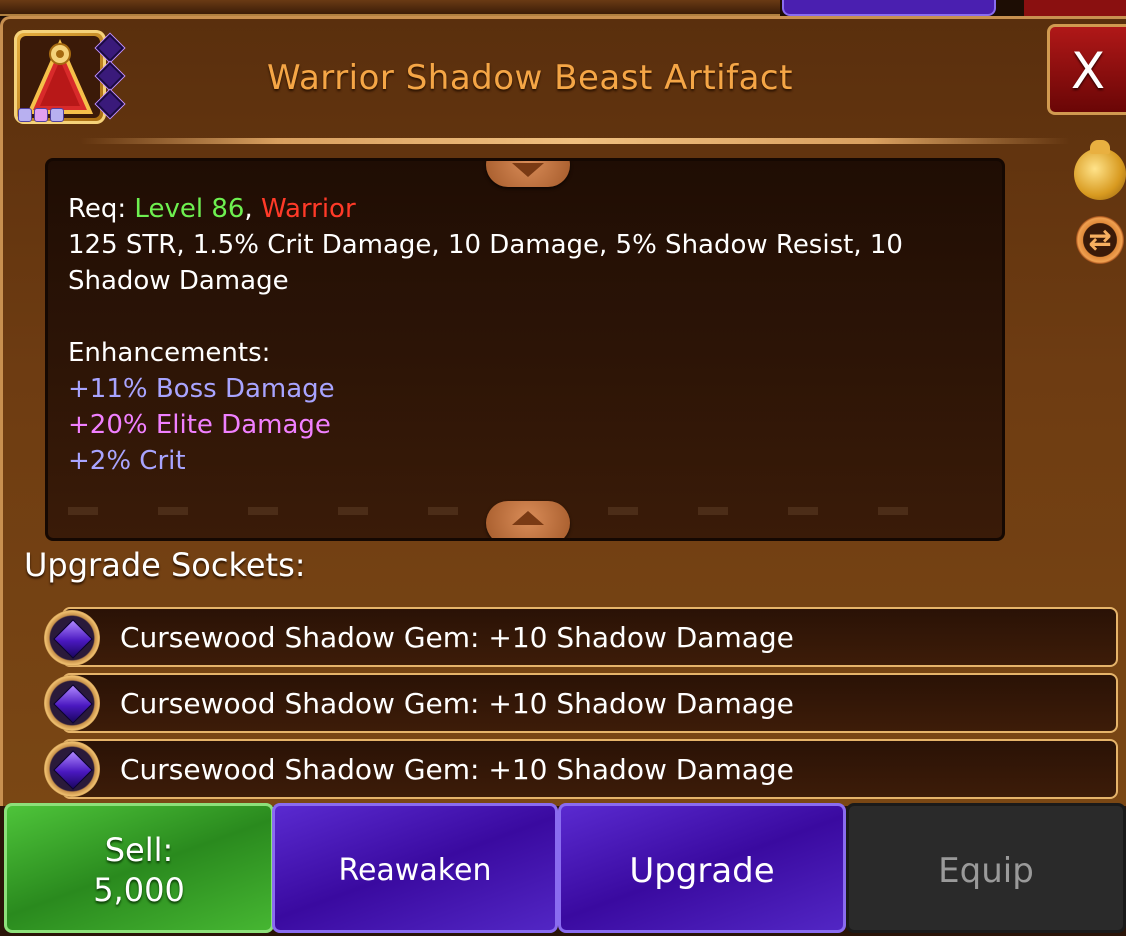 The image size is (1126, 936). Describe the element at coordinates (201, 389) in the screenshot. I see `enhancement-line: +11% Boss Damage` at that location.